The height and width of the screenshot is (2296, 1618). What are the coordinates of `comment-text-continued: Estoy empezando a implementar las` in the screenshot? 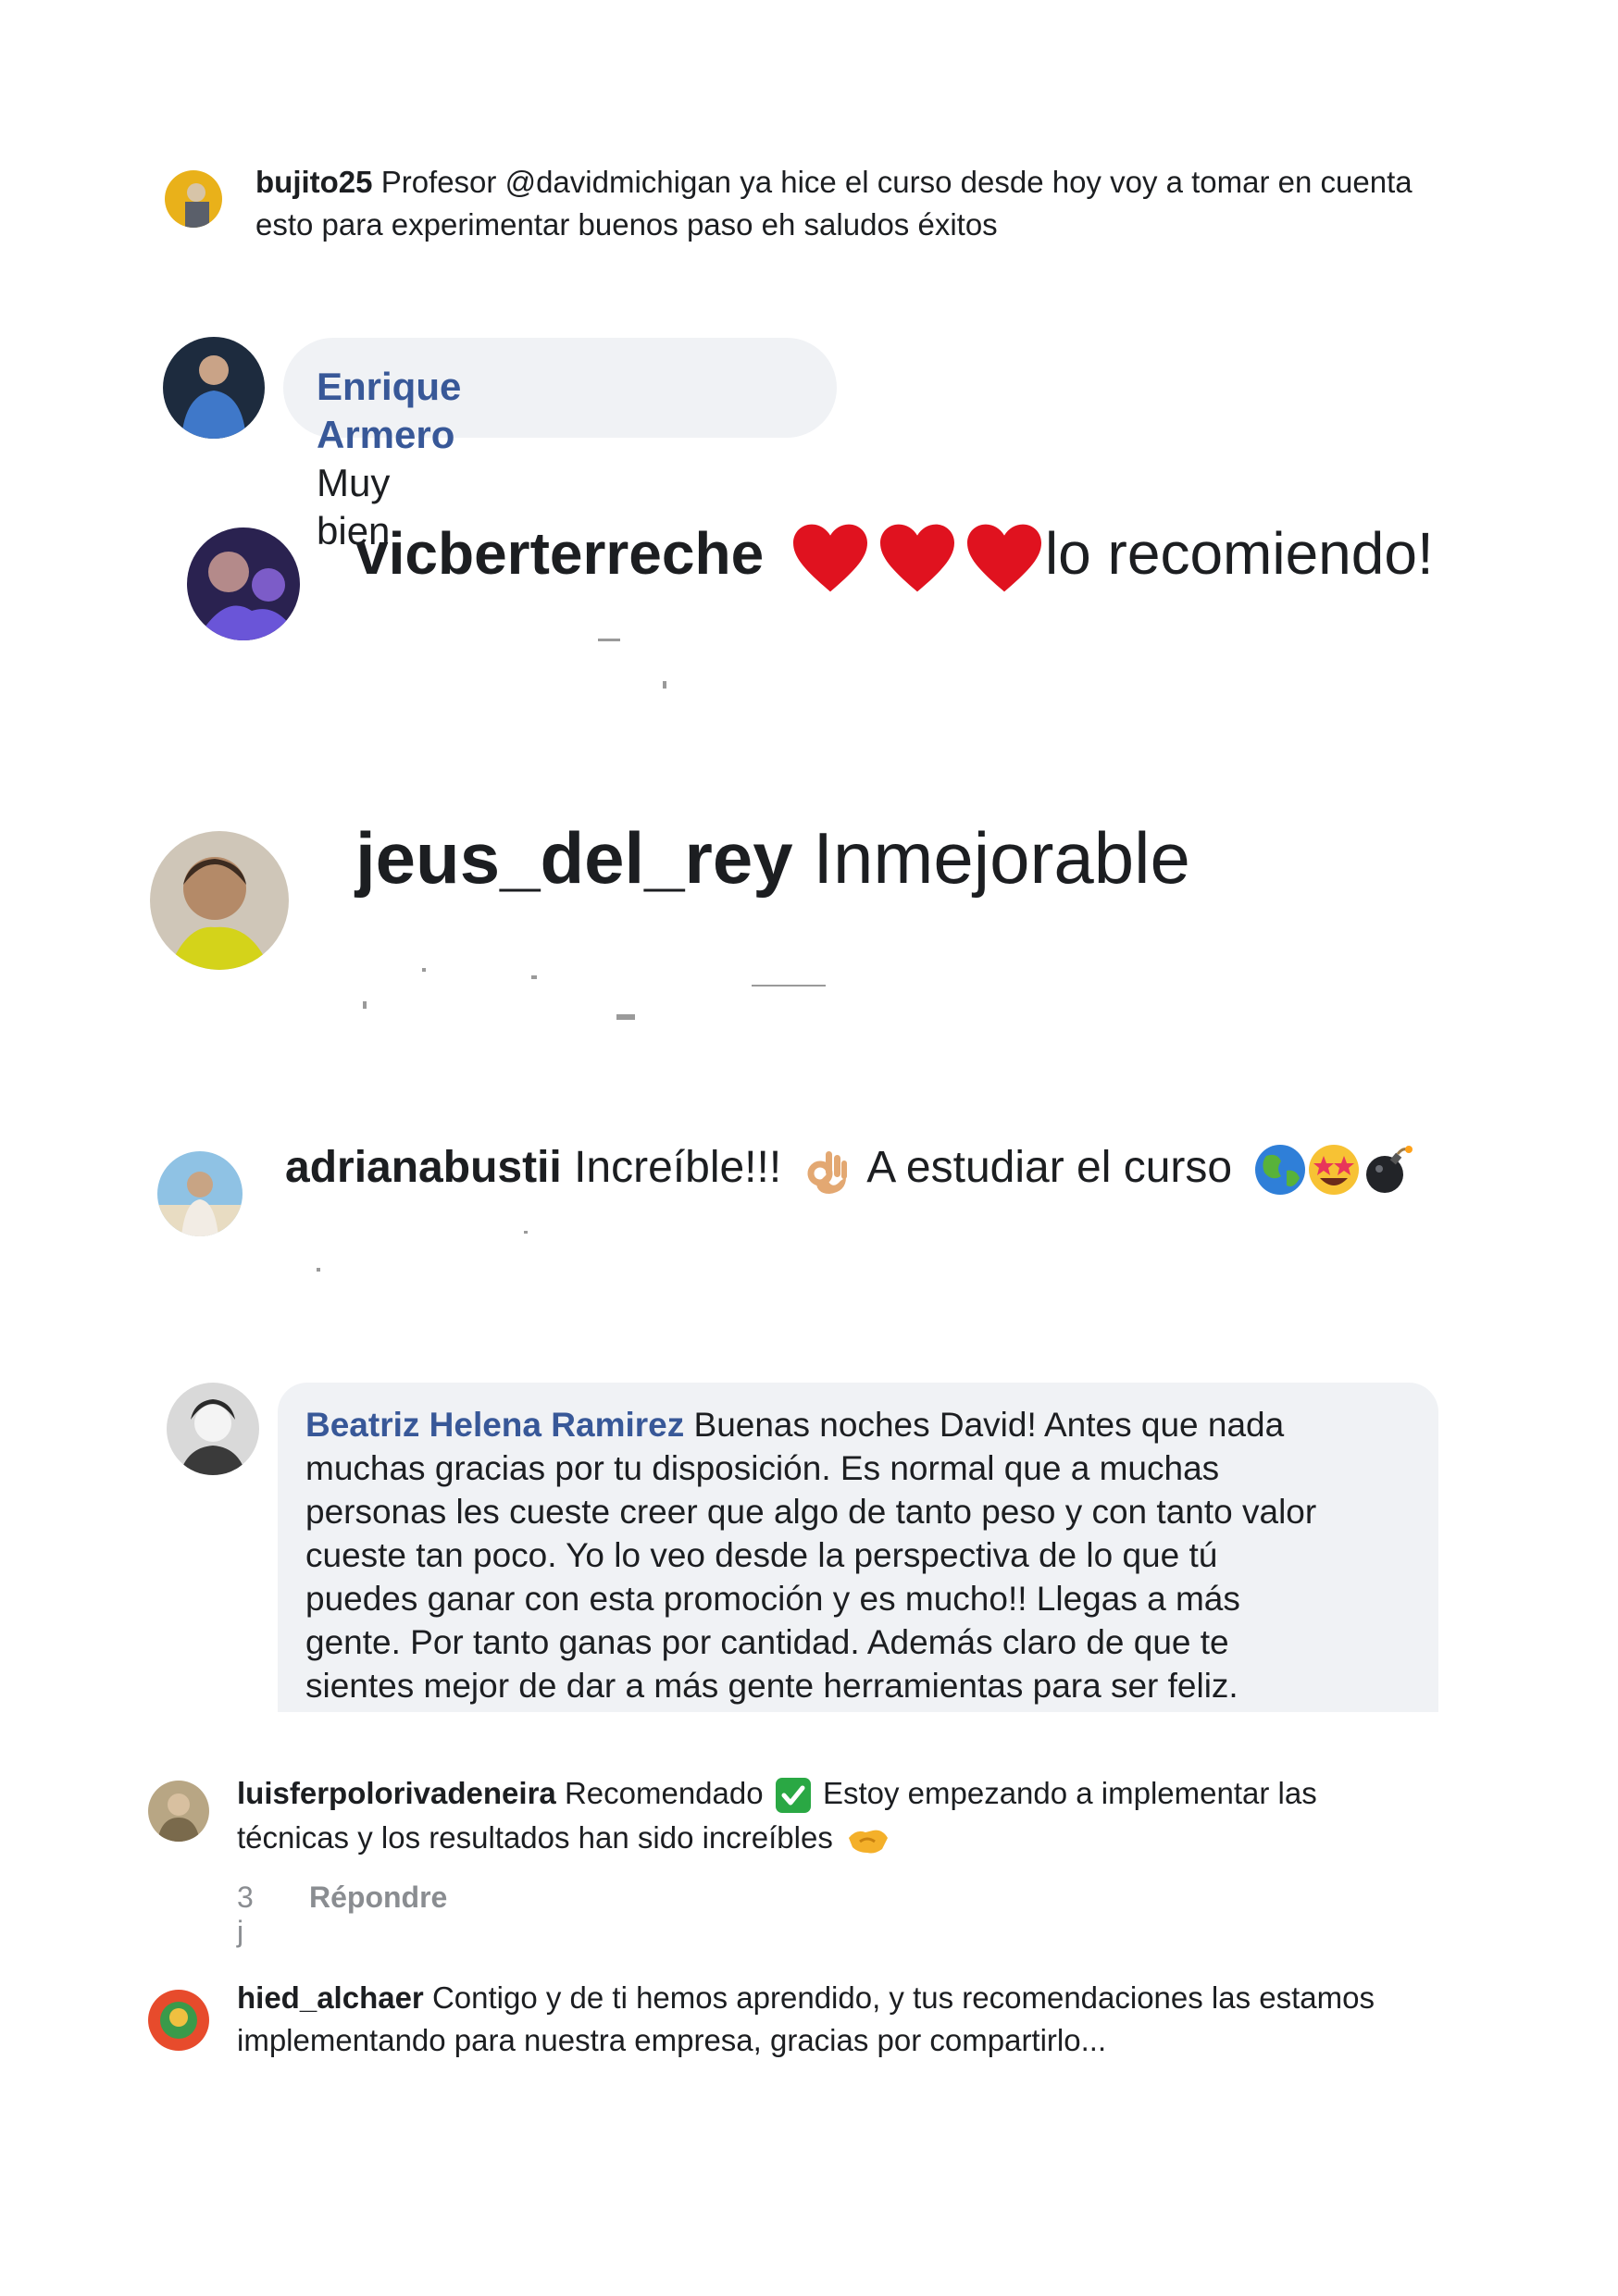 It's located at (1069, 1793).